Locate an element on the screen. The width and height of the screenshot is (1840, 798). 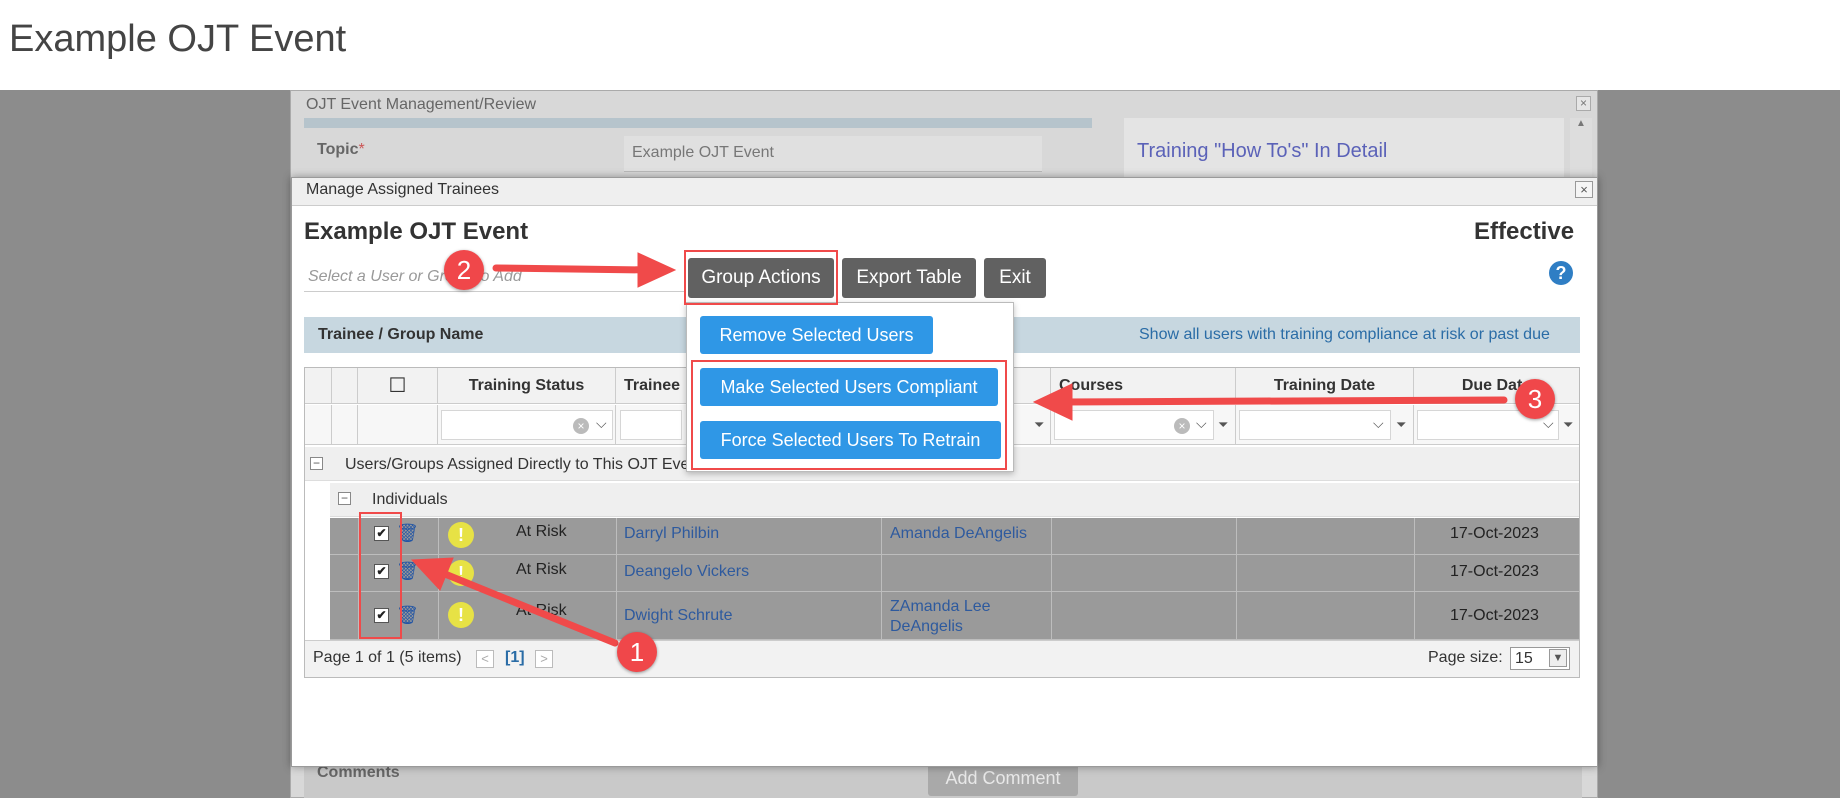
supervisor-link: Amanda DeAngelis is located at coordinates (958, 534).